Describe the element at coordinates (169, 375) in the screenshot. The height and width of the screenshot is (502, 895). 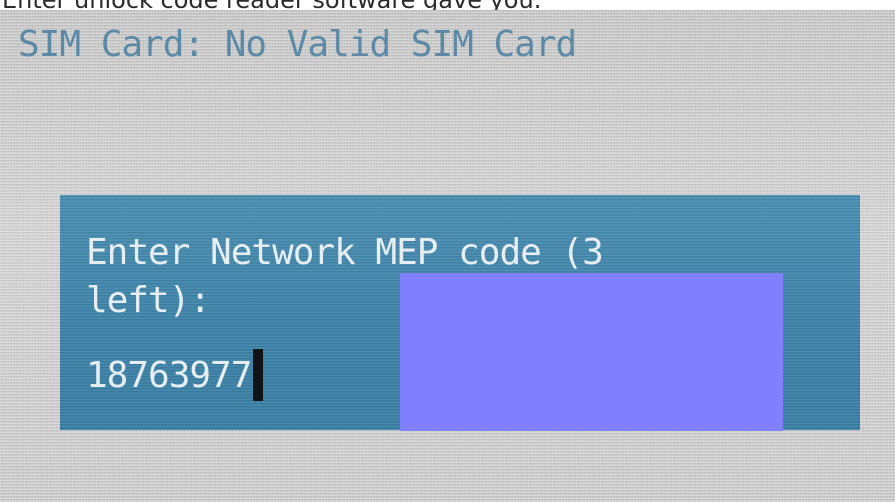
I see `code-input-value: 18763977` at that location.